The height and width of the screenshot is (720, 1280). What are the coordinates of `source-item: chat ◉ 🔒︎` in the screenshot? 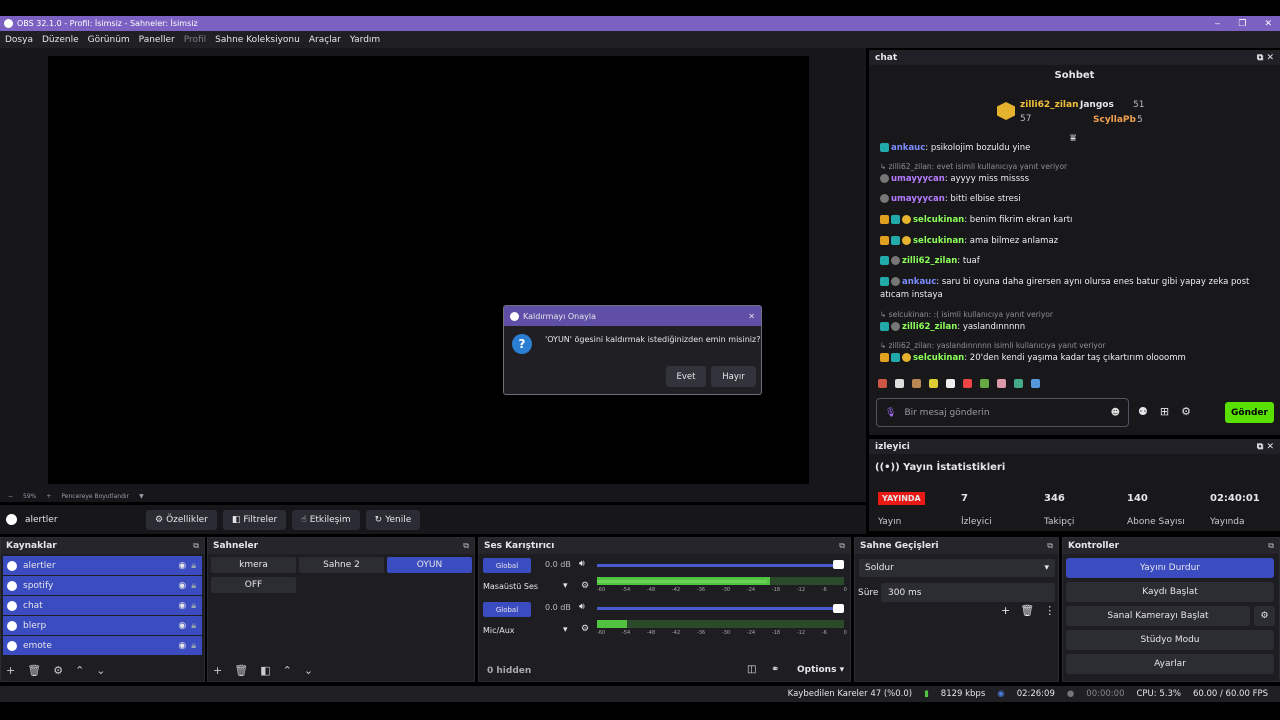 It's located at (102, 605).